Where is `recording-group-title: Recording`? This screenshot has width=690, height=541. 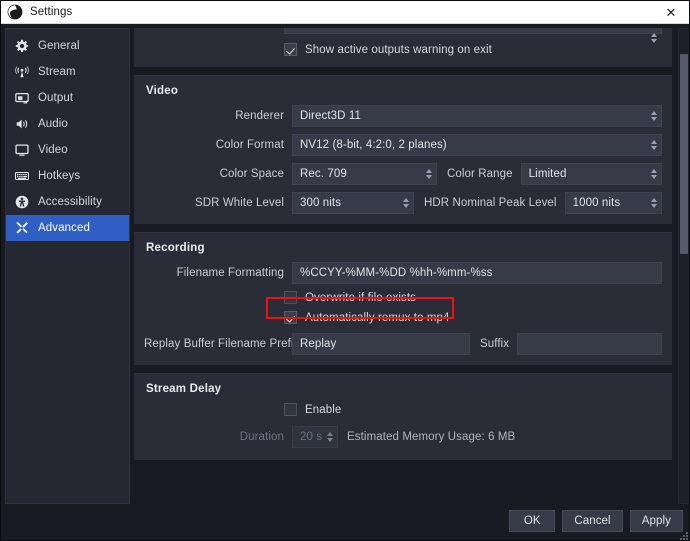 recording-group-title: Recording is located at coordinates (175, 248).